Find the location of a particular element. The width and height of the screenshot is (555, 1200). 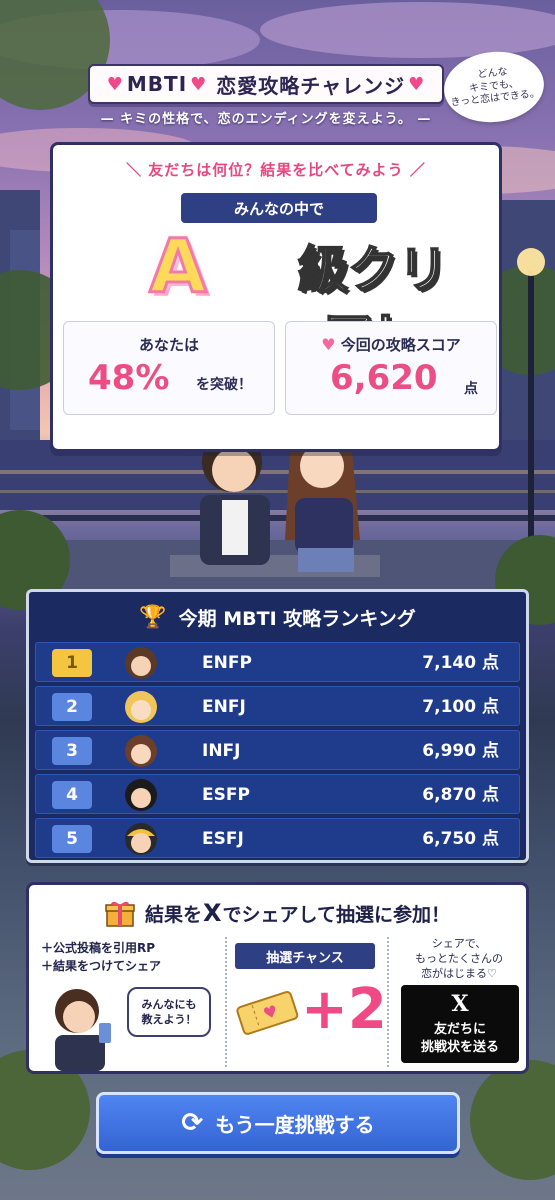

ranking-row: 3 INFJ 6,990 点 is located at coordinates (277, 750).